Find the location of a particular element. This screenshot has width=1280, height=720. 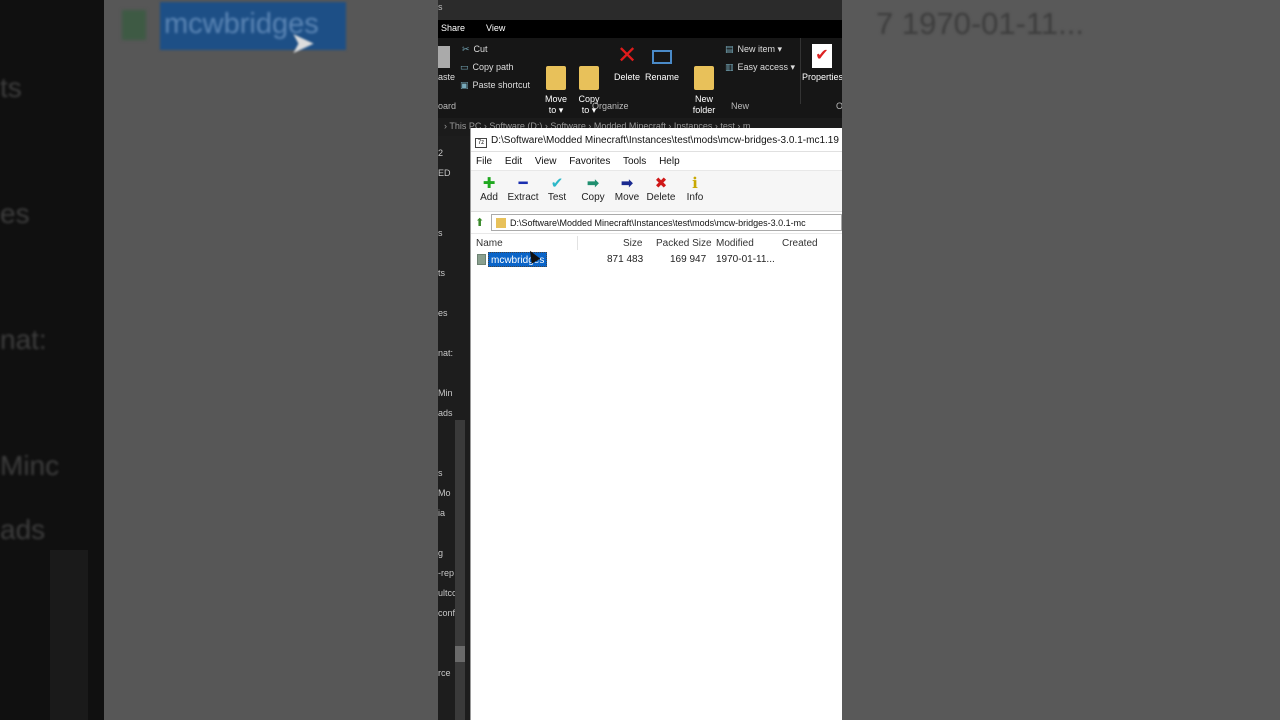

new-item-button: ▤ New item ▾ is located at coordinates (753, 49).